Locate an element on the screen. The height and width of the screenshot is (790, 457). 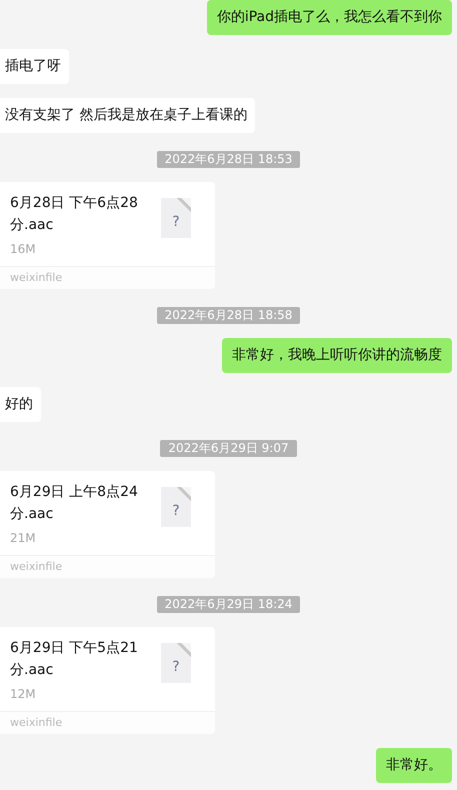
sent-message-bubble: 非常好。 is located at coordinates (414, 765).